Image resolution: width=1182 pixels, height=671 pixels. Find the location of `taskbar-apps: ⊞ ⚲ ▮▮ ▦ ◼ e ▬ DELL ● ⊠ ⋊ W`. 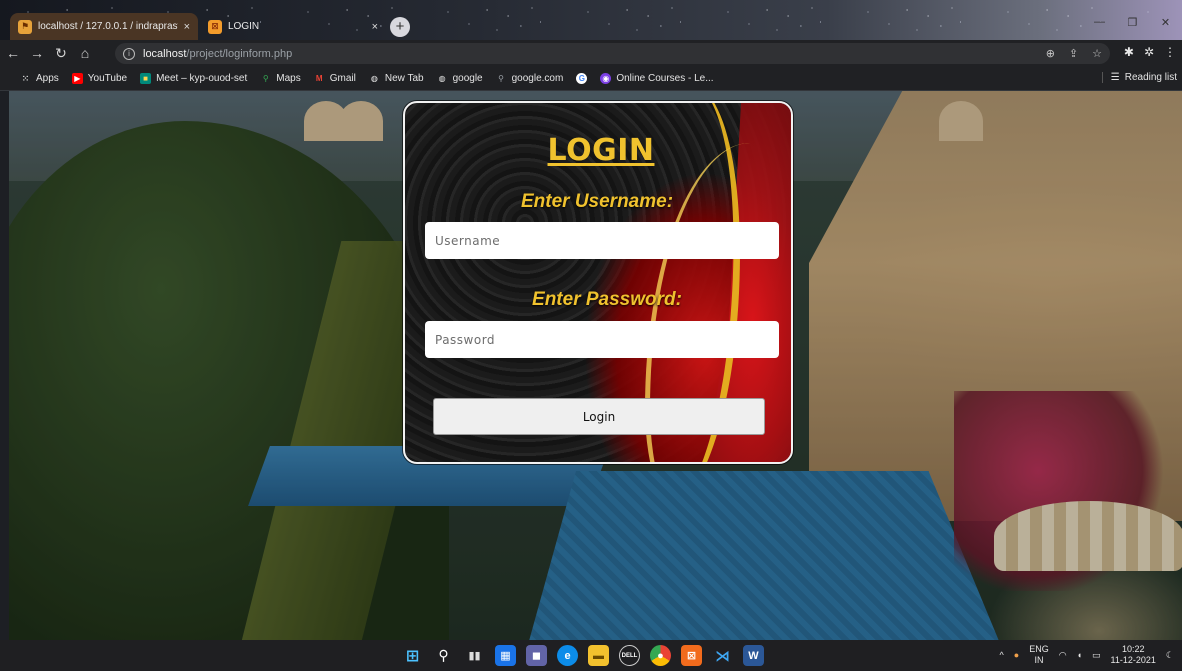

taskbar-apps: ⊞ ⚲ ▮▮ ▦ ◼ e ▬ DELL ● ⊠ ⋊ W is located at coordinates (583, 655).